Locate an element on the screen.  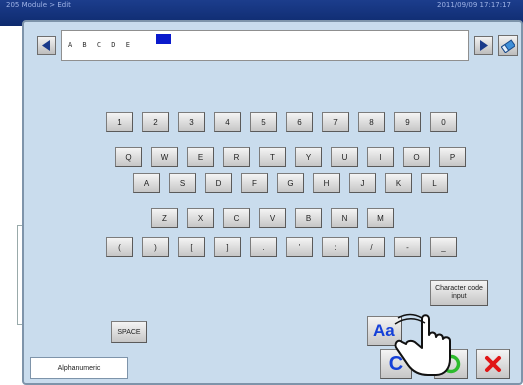
key-0-3: 4 is located at coordinates (227, 122).